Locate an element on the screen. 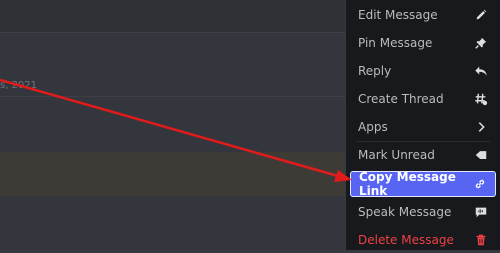  menu-item-label: Reply is located at coordinates (375, 71).